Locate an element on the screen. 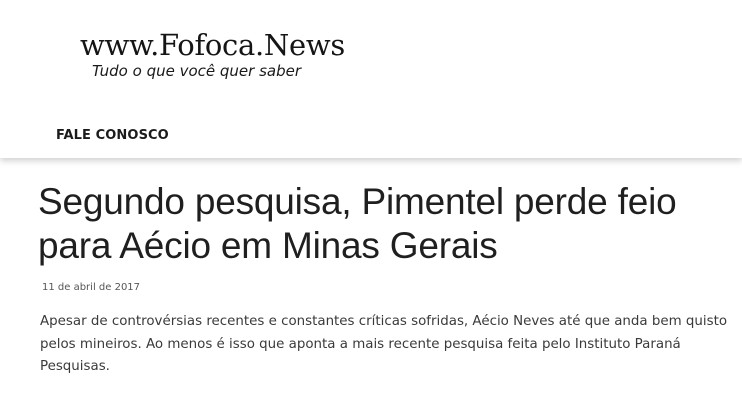 This screenshot has width=742, height=405. article-date: 11 de abril de 2017 is located at coordinates (91, 287).